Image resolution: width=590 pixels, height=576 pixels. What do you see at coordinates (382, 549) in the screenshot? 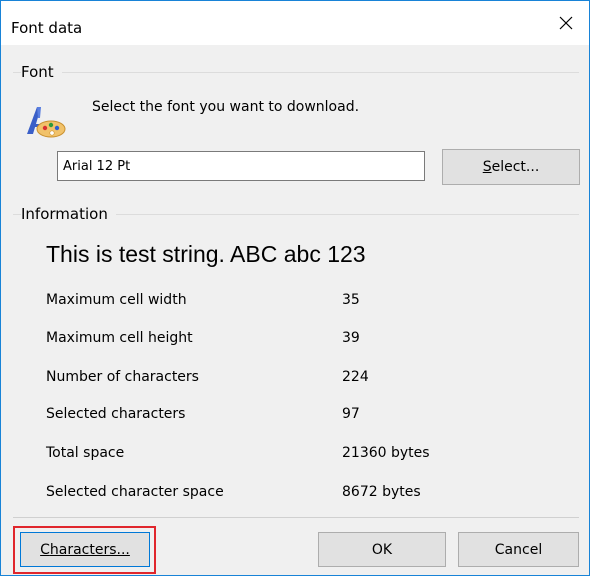
I see `ok-button: OK` at bounding box center [382, 549].